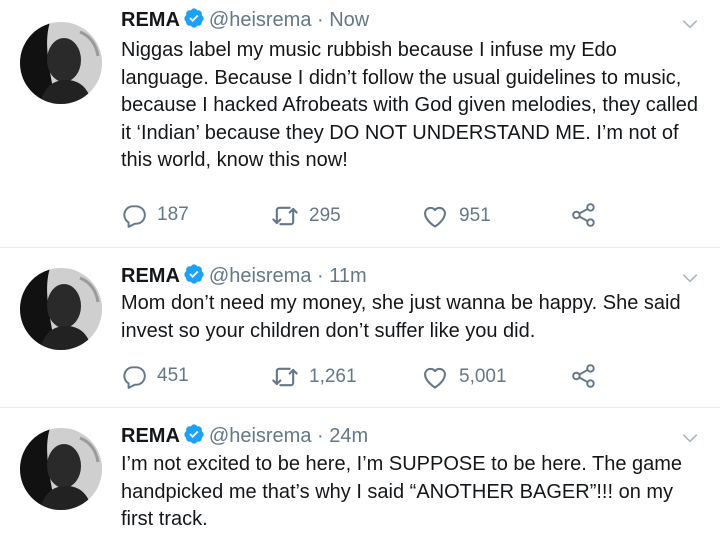 This screenshot has height=542, width=720. Describe the element at coordinates (306, 216) in the screenshot. I see `retweet-button: 295` at that location.